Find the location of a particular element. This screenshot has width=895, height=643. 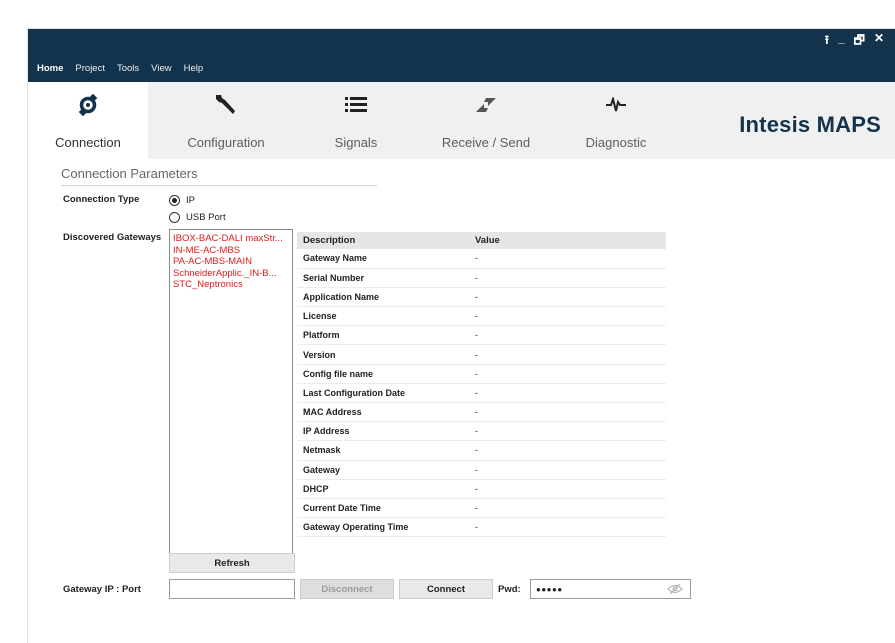

list-item: STC_Neptronics is located at coordinates (231, 285).